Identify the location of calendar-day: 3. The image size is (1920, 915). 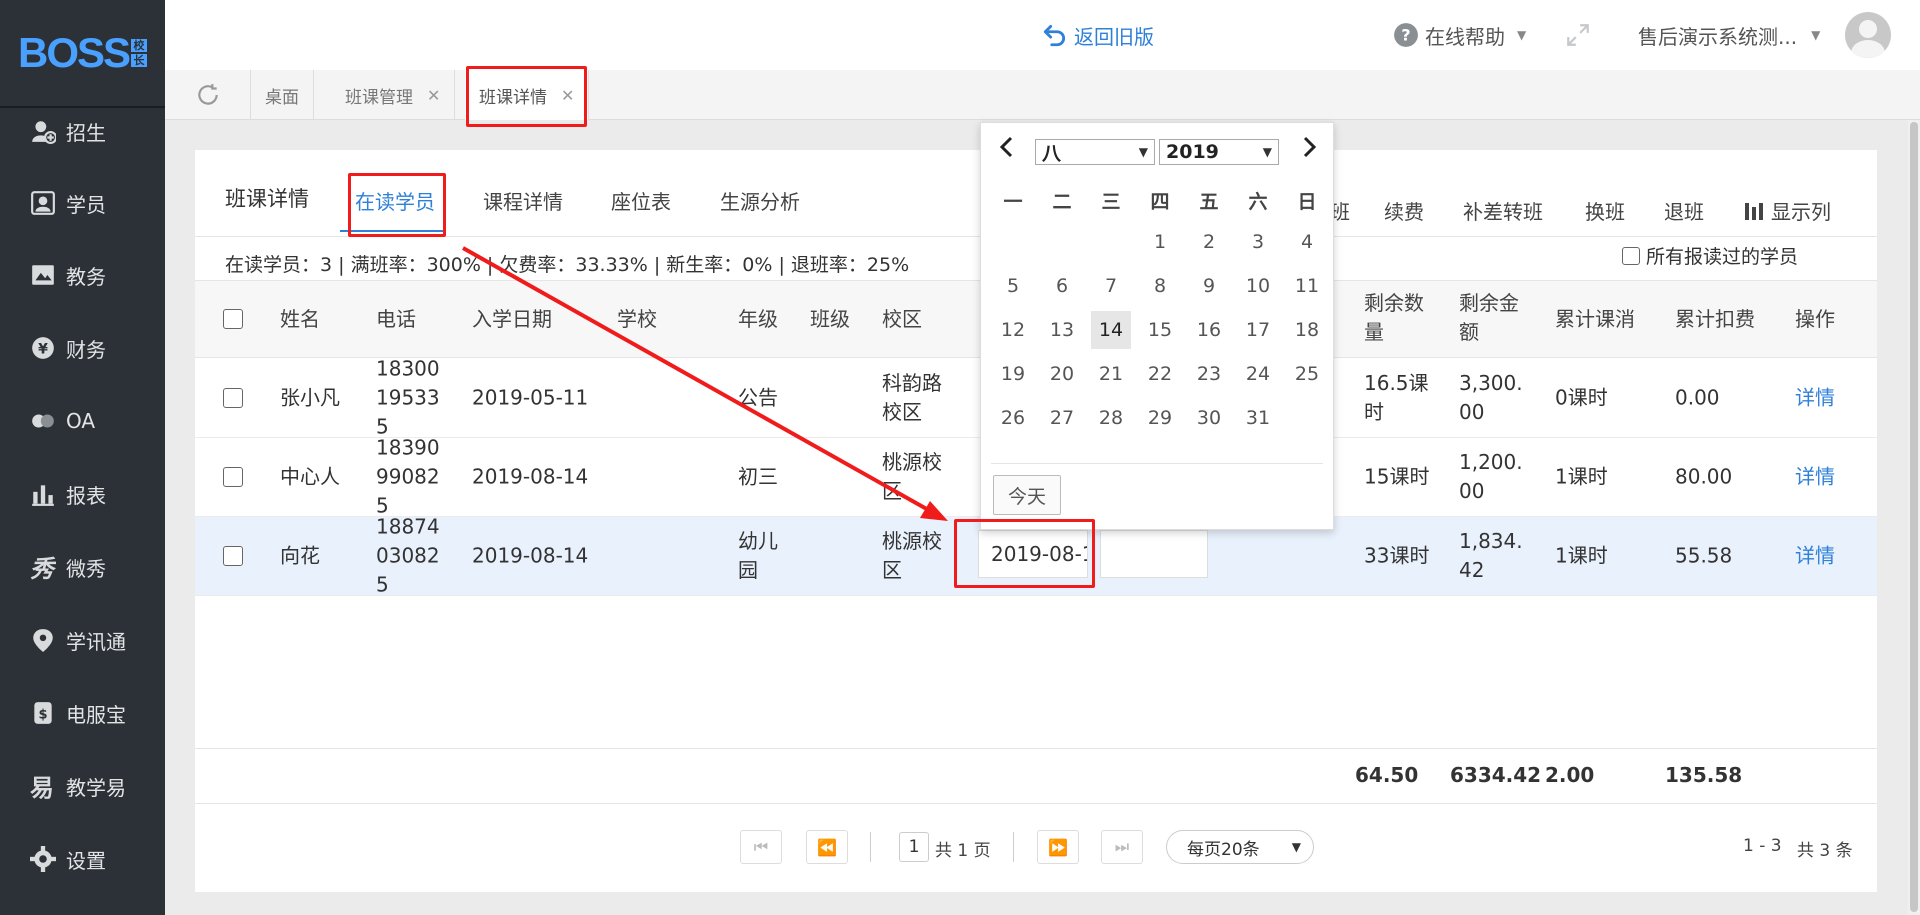
(1258, 242).